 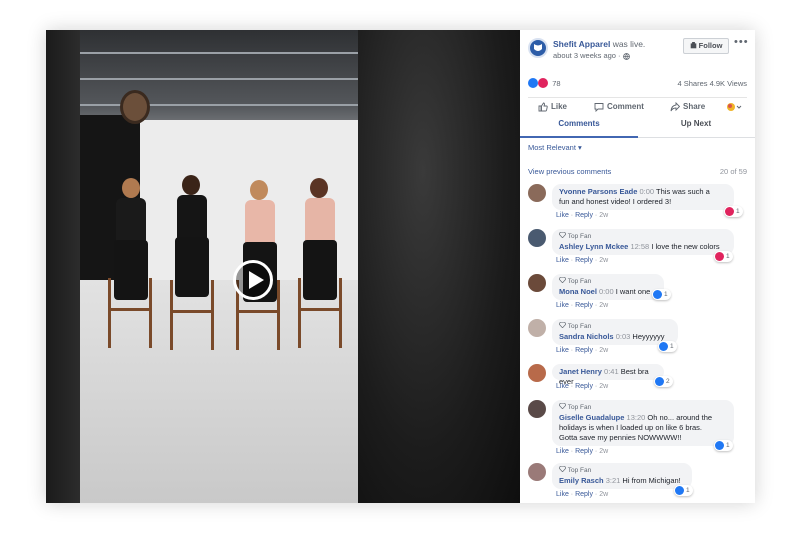 I want to click on reaction-picker, so click(x=735, y=107).